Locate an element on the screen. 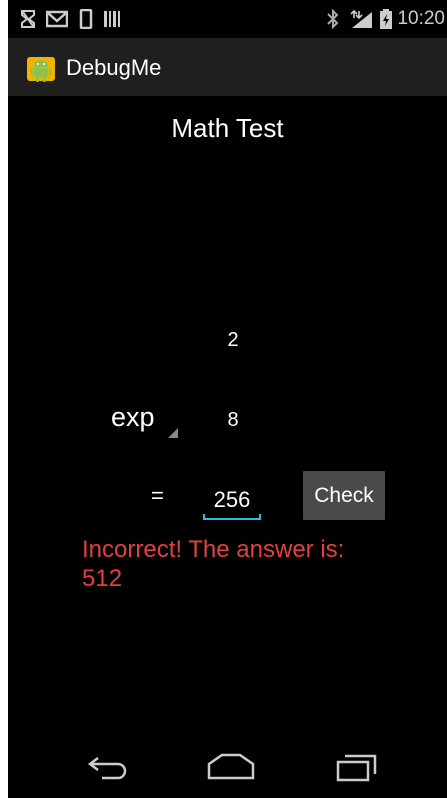  battery-icon is located at coordinates (386, 19).